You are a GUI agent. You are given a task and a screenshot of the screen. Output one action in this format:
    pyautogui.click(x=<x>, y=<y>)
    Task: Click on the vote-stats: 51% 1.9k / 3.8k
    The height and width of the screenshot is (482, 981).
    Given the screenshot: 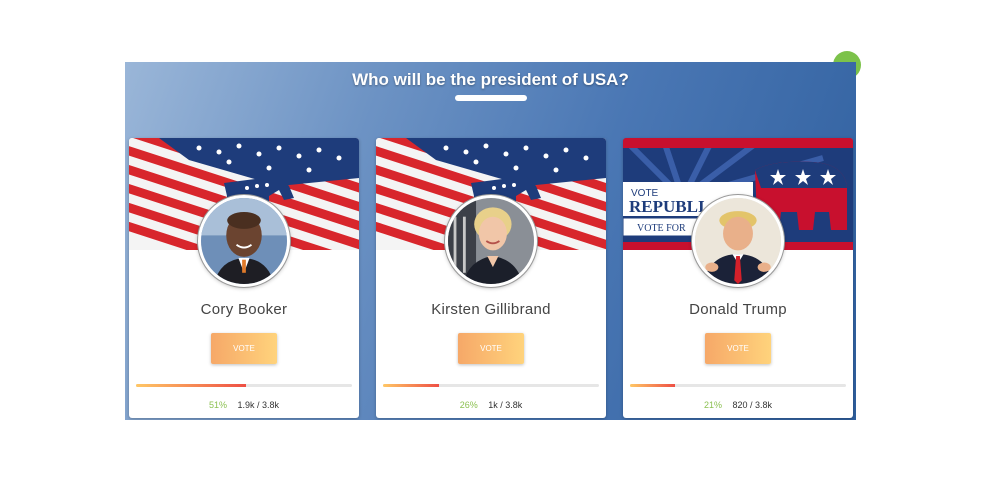 What is the action you would take?
    pyautogui.click(x=244, y=405)
    